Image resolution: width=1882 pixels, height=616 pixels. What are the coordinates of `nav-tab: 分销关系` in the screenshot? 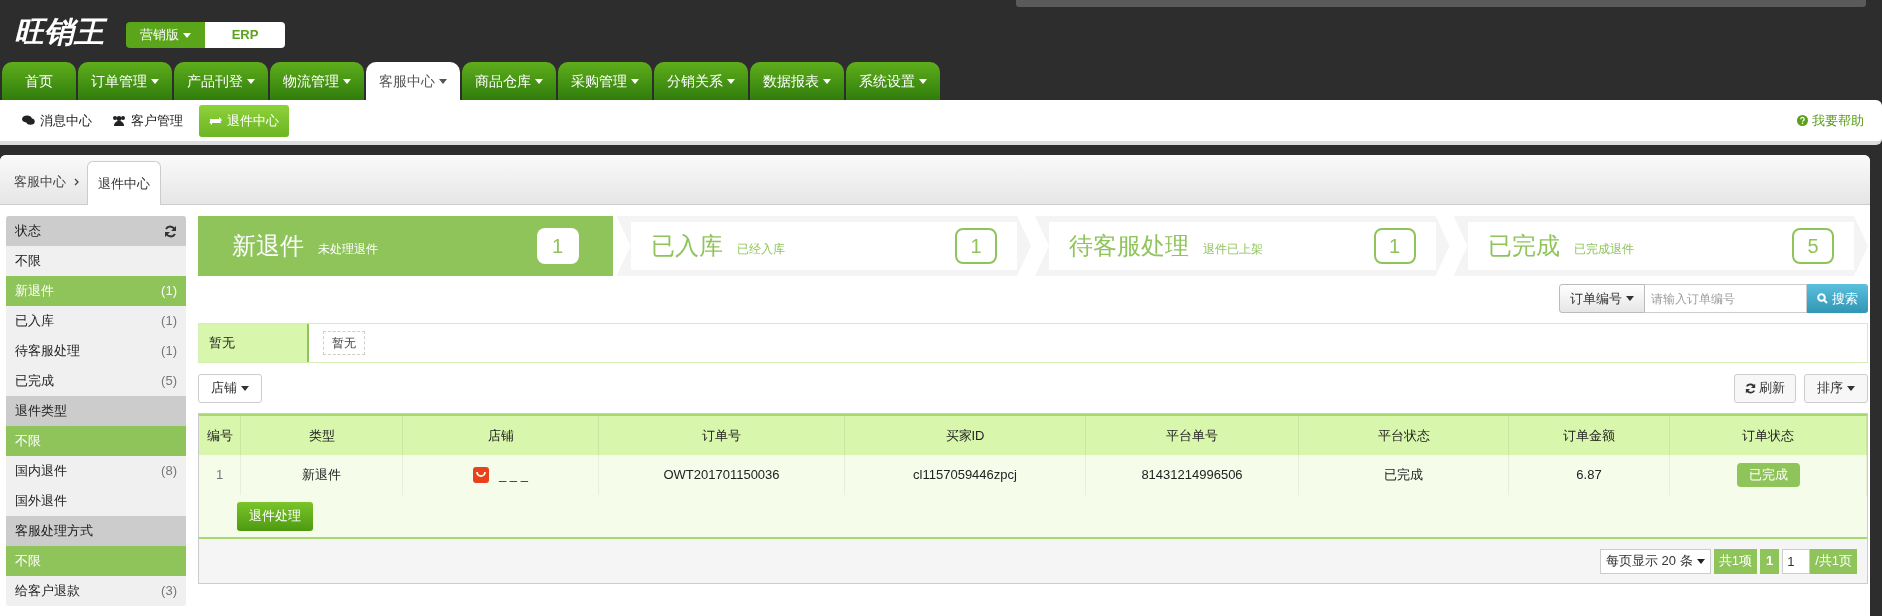 It's located at (701, 81).